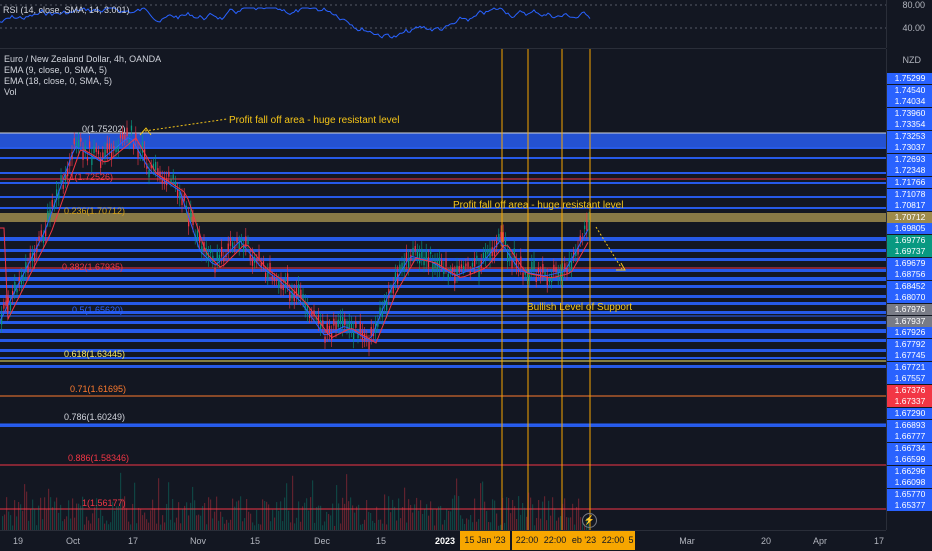 This screenshot has width=932, height=551. What do you see at coordinates (909, 333) in the screenshot?
I see `price-axis-label: 1.67926` at bounding box center [909, 333].